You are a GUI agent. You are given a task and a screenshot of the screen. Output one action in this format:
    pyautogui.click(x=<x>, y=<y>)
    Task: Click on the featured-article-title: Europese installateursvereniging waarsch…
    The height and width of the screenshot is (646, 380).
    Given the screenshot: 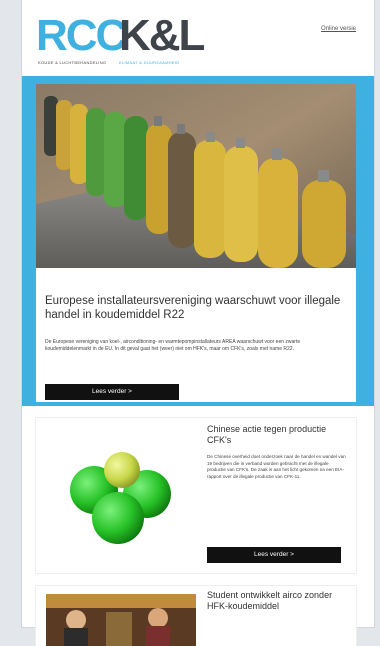 What is the action you would take?
    pyautogui.click(x=195, y=308)
    